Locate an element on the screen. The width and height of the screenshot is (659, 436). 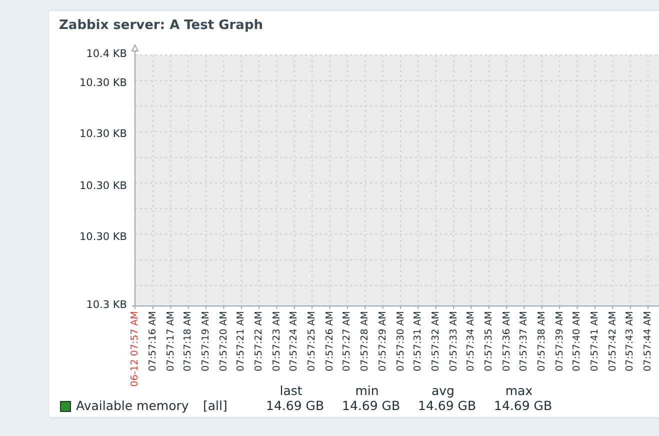
x-axis-label: 07:57:41 AM is located at coordinates (595, 341).